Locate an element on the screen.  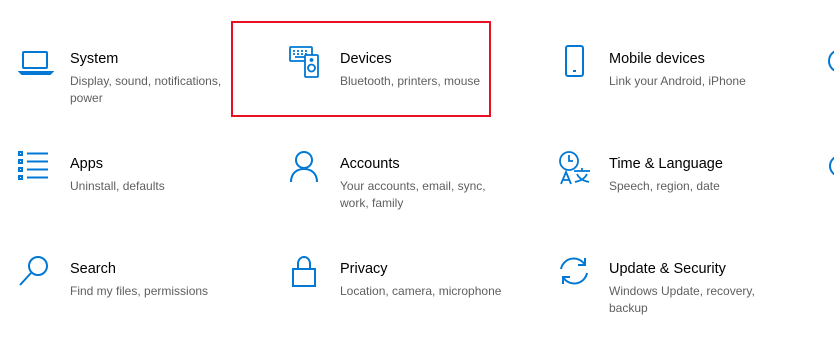
tile-devices: Devices Bluetooth, printers, mouse is located at coordinates (418, 92).